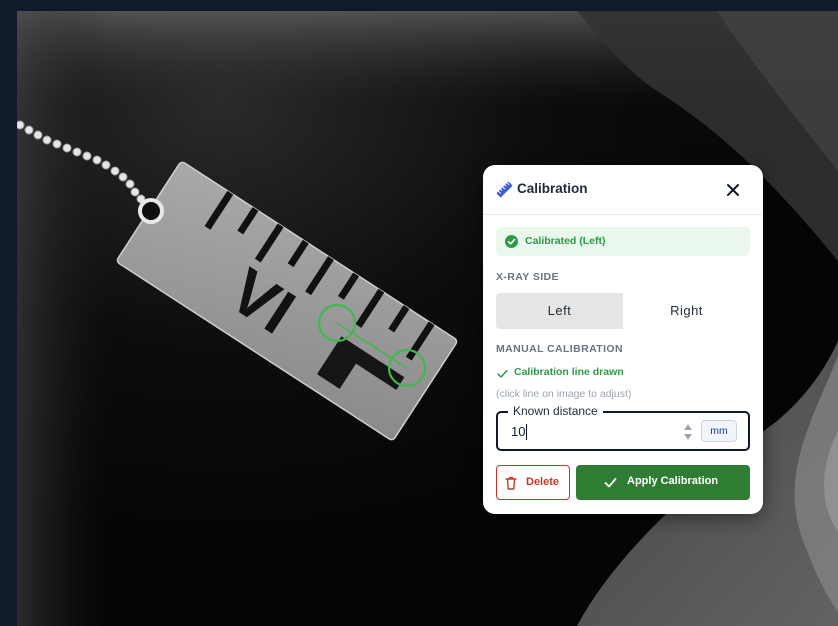 Image resolution: width=838 pixels, height=626 pixels. What do you see at coordinates (552, 188) in the screenshot?
I see `panel-title: Calibration` at bounding box center [552, 188].